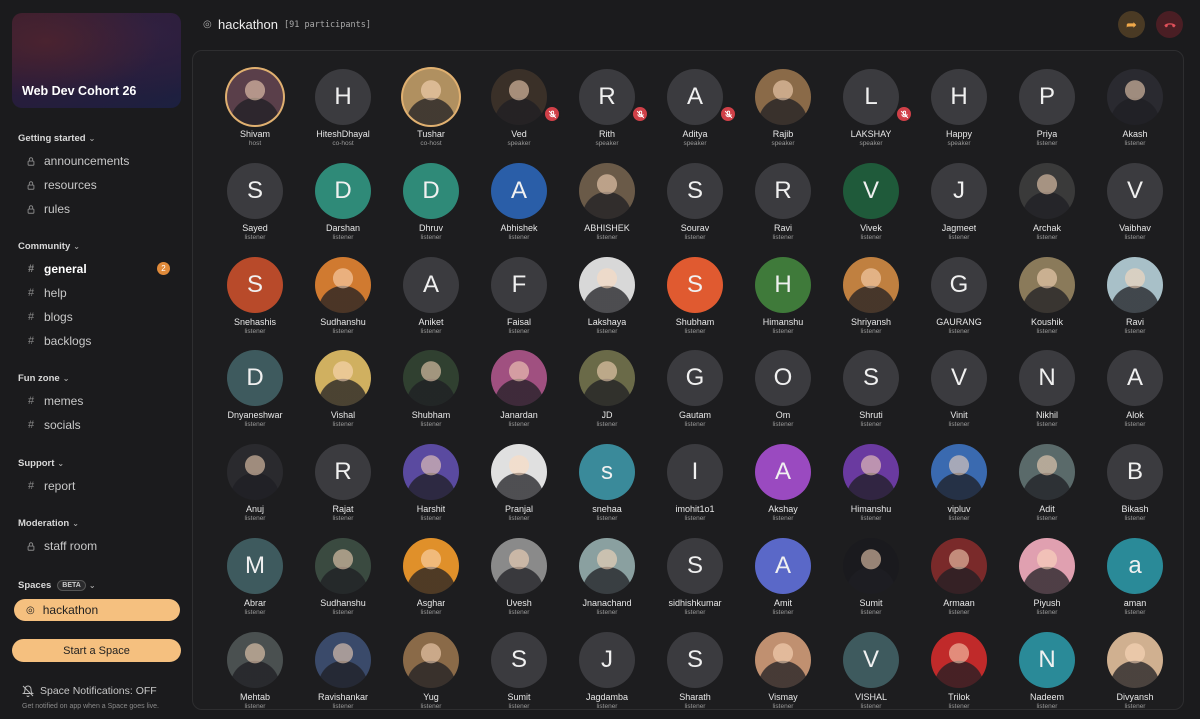 The height and width of the screenshot is (719, 1200). Describe the element at coordinates (49, 486) in the screenshot. I see `channel-report: # report` at that location.